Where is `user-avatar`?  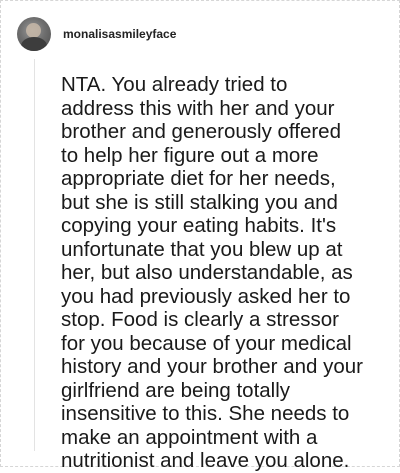
user-avatar is located at coordinates (34, 34).